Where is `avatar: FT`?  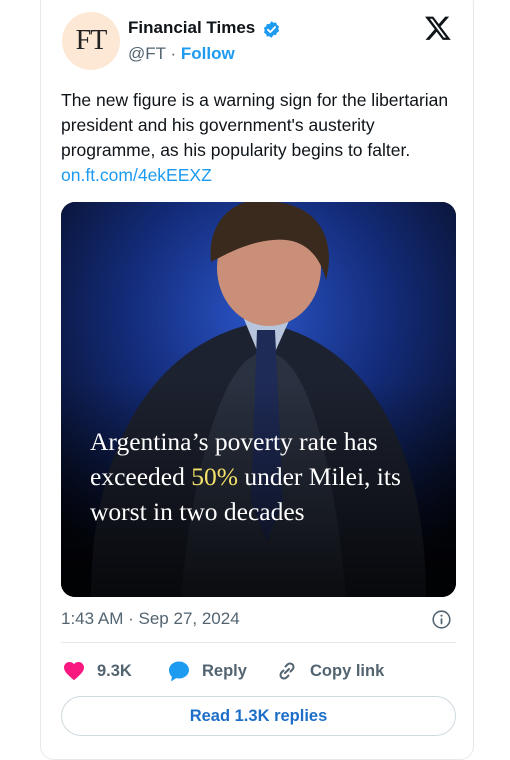
avatar: FT is located at coordinates (91, 41).